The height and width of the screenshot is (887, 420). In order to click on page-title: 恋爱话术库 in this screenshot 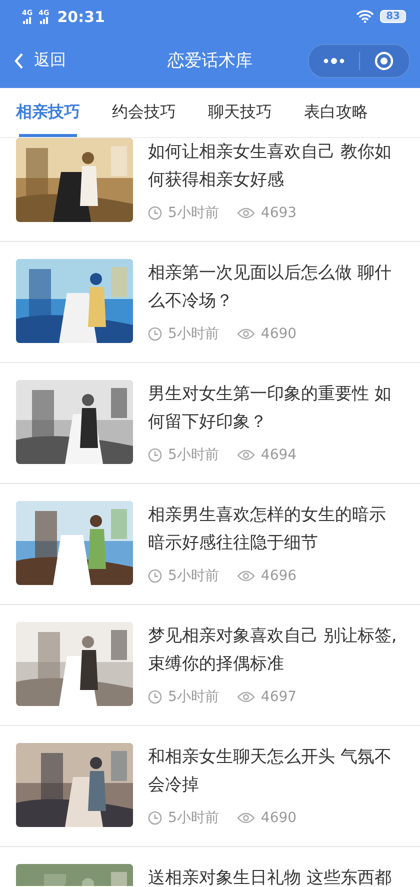, I will do `click(210, 61)`.